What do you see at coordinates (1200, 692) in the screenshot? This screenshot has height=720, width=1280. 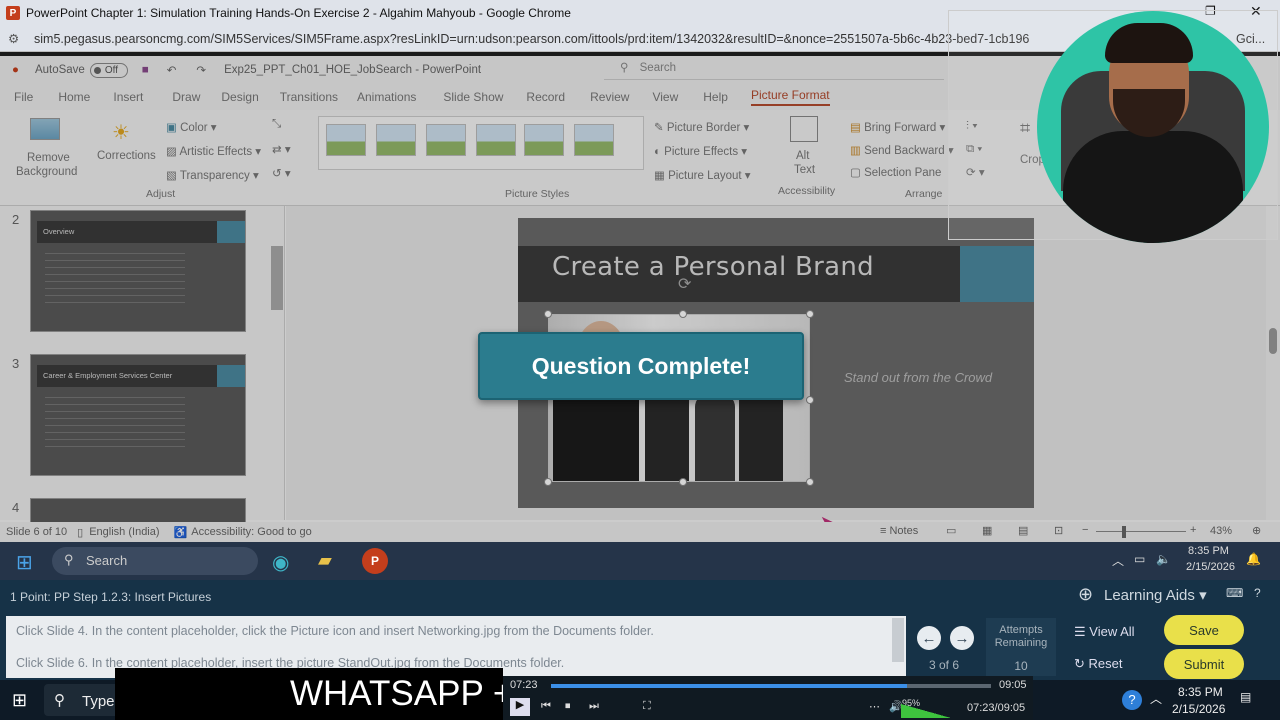 I see `outer-clock-time: 8:35 PM` at bounding box center [1200, 692].